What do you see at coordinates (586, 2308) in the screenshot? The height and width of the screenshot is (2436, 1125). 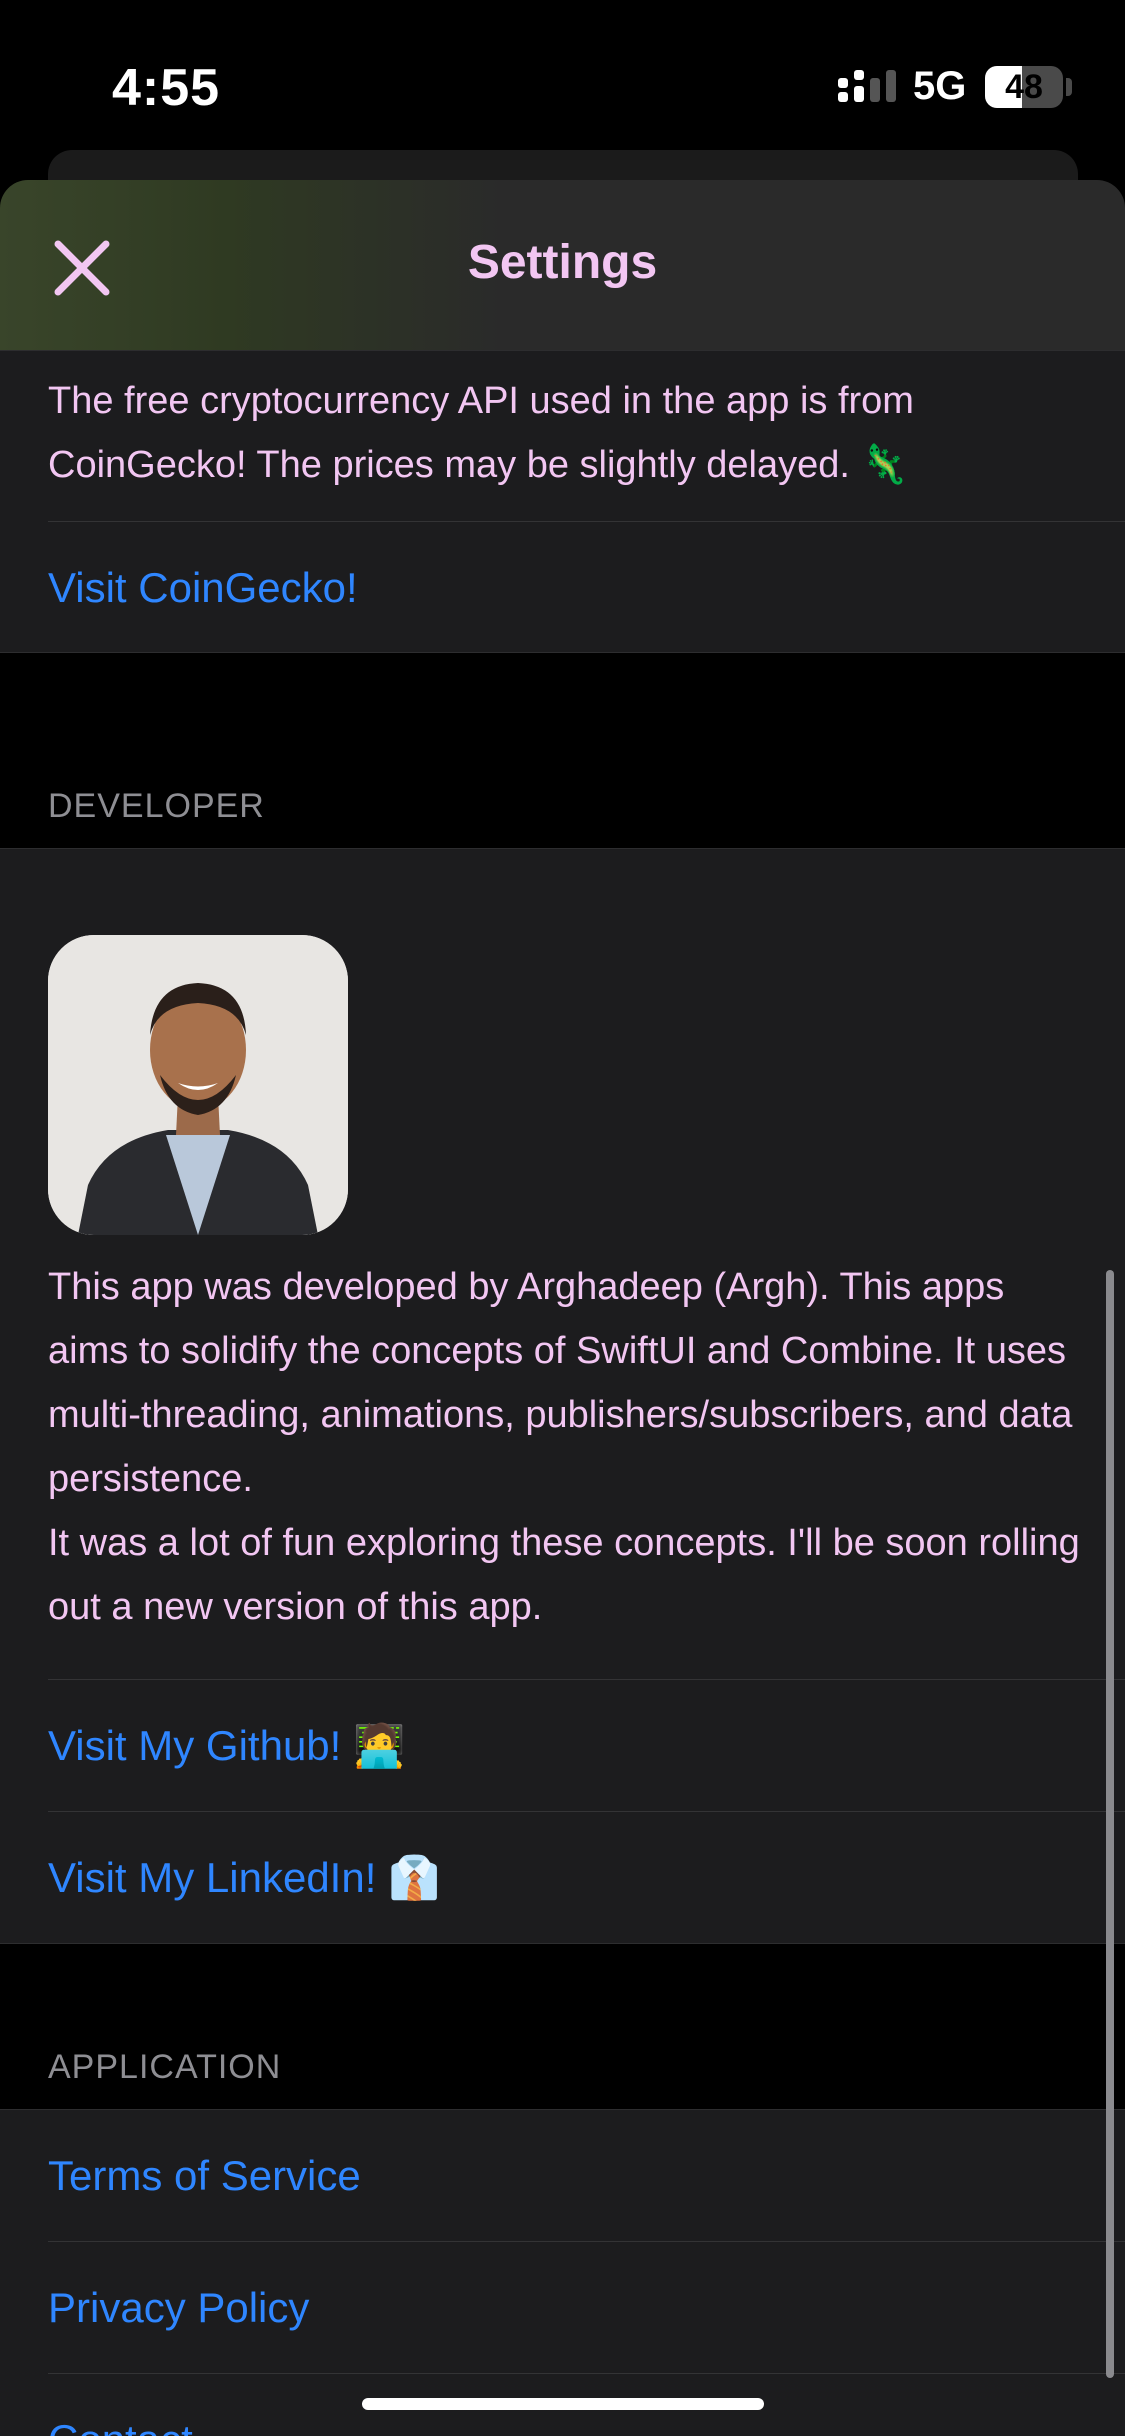 I see `privacy-row: Privacy Policy` at bounding box center [586, 2308].